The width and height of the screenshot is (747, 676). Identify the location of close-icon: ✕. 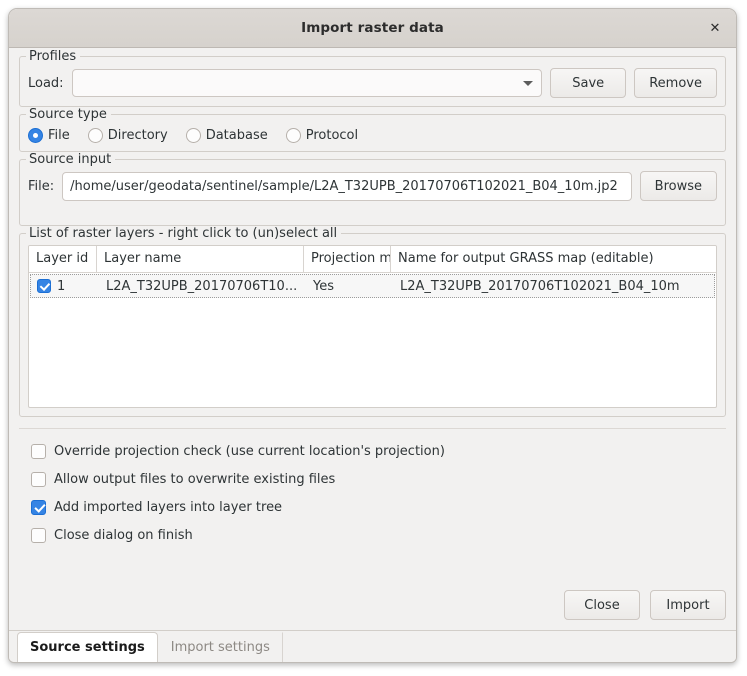
(715, 28).